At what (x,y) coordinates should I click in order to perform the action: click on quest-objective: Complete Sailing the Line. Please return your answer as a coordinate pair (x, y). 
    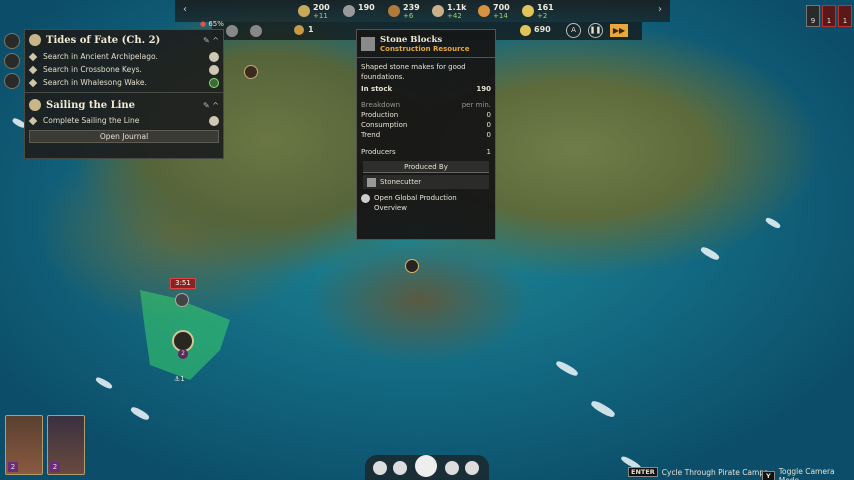
    Looking at the image, I should click on (124, 120).